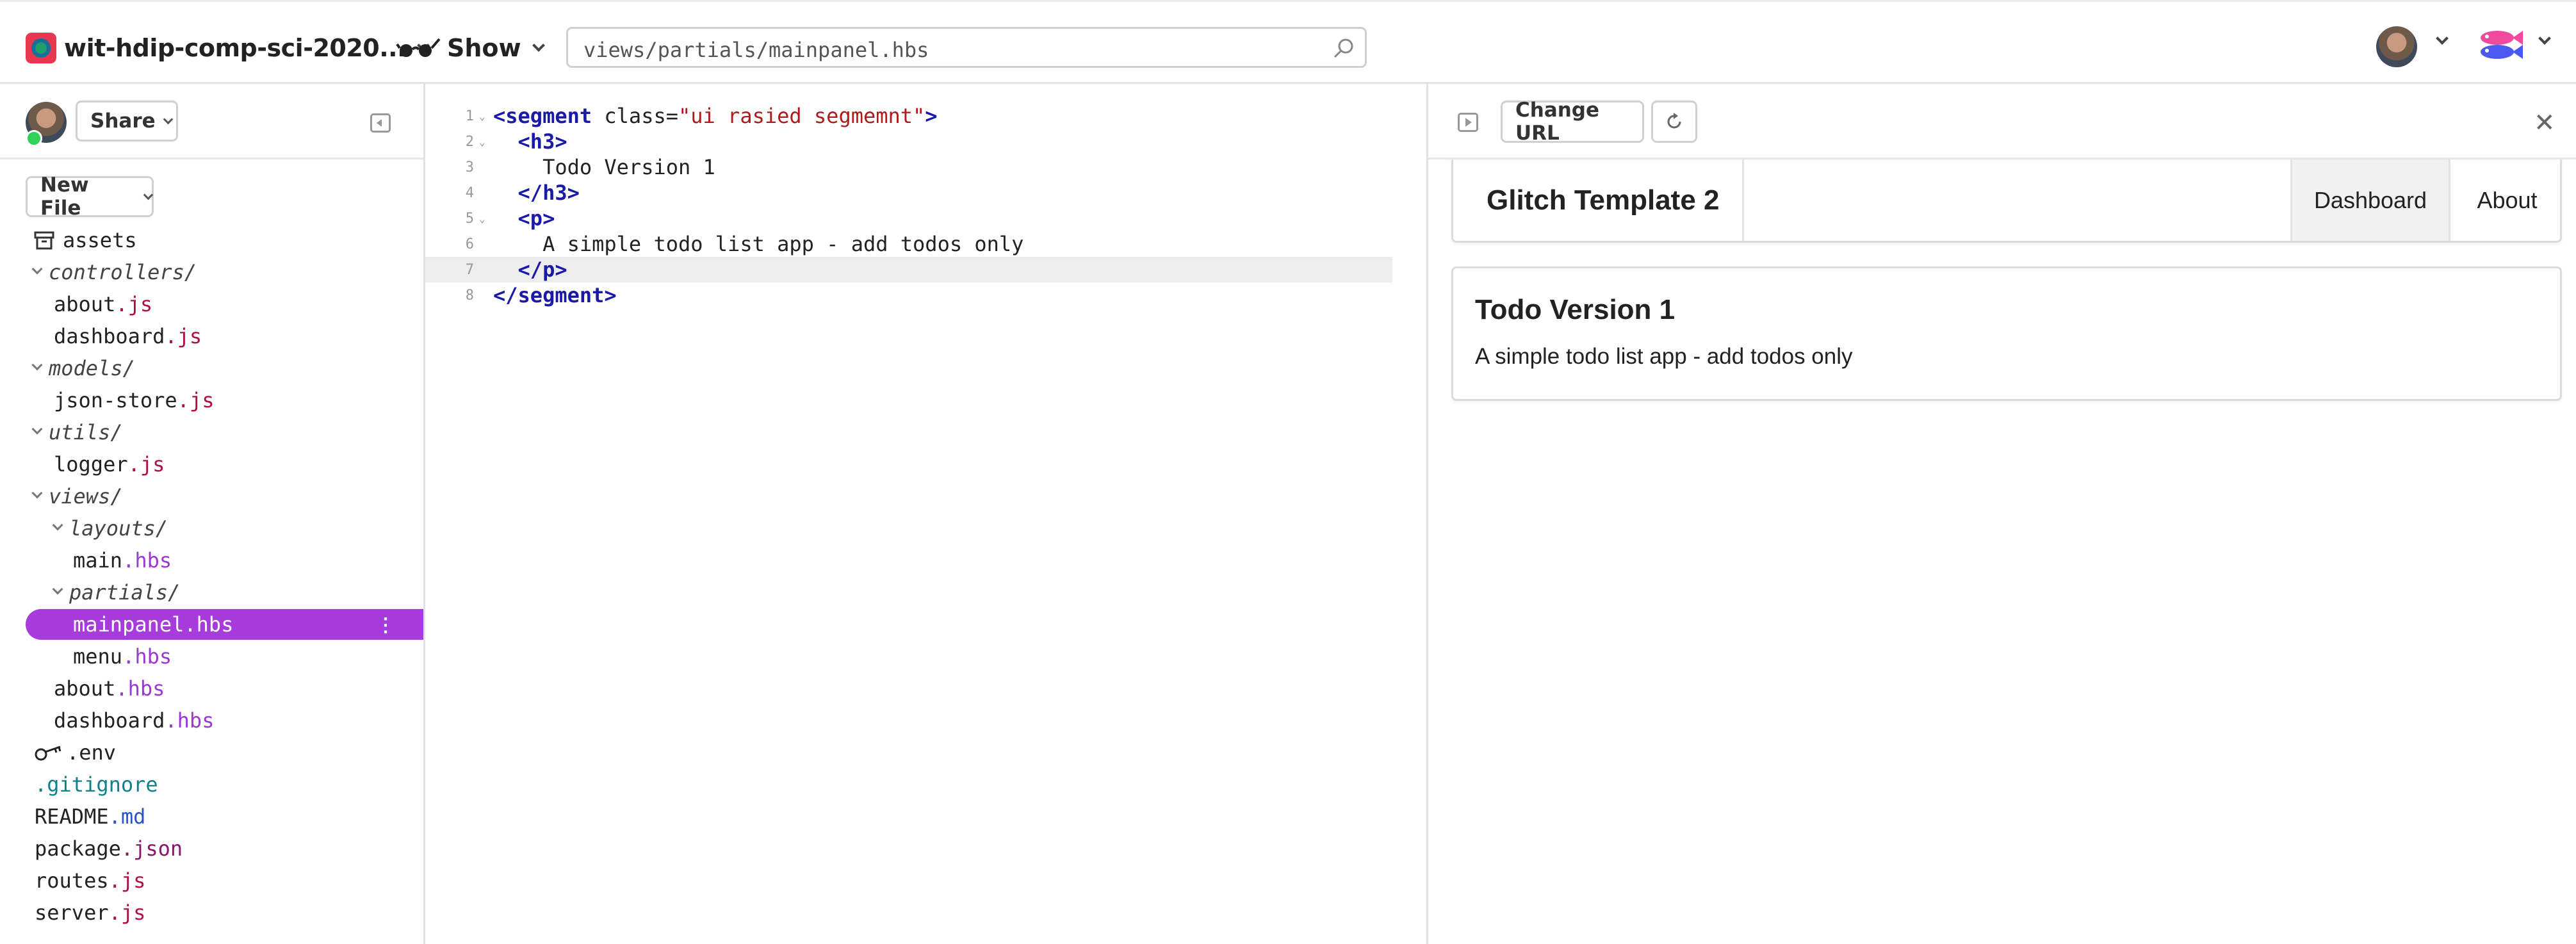 The height and width of the screenshot is (944, 2576). I want to click on search-icon, so click(1344, 49).